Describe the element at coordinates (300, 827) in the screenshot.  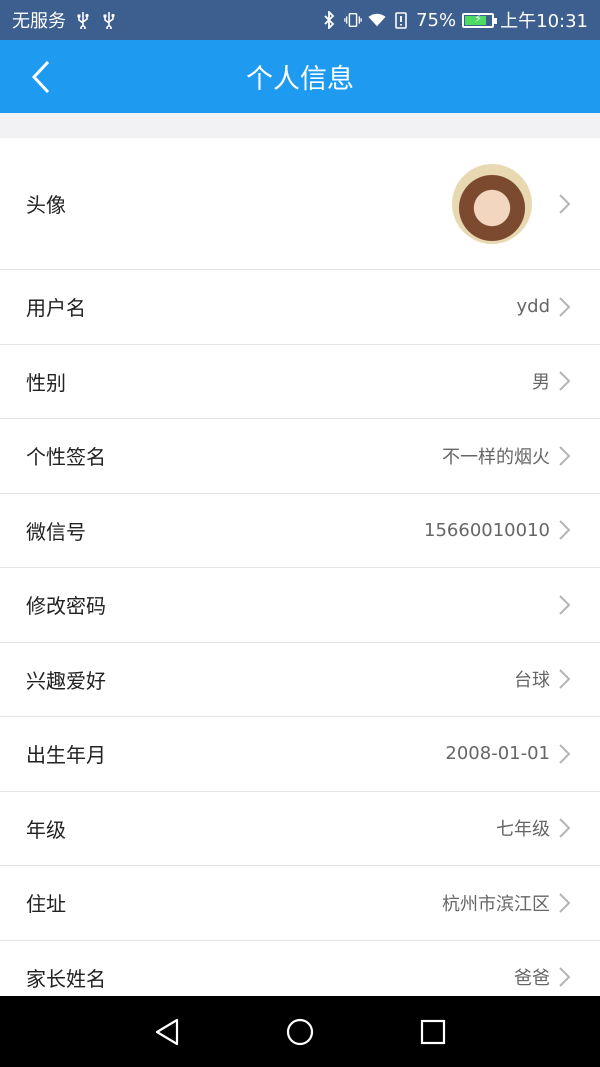
I see `row-grade: 年级 七年级` at that location.